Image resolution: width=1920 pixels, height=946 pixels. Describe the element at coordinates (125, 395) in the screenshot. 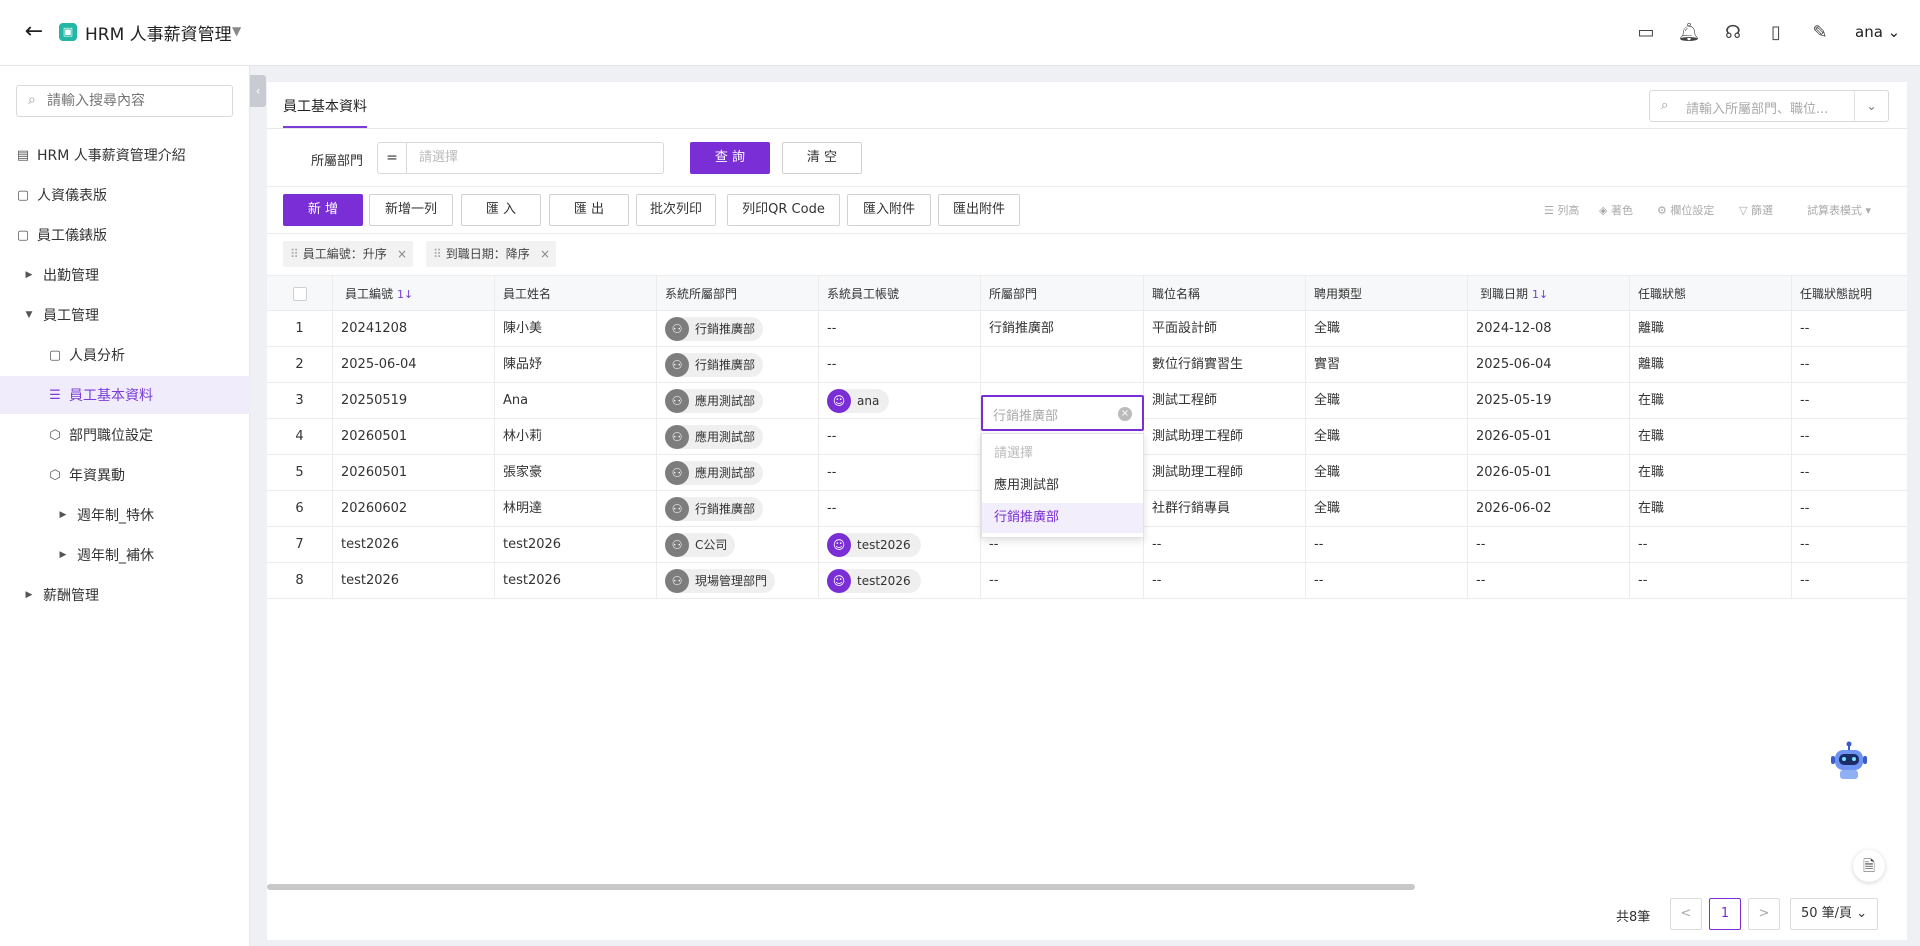

I see `sidebar-item-employee-basic: ☰ 員工基本資料` at that location.